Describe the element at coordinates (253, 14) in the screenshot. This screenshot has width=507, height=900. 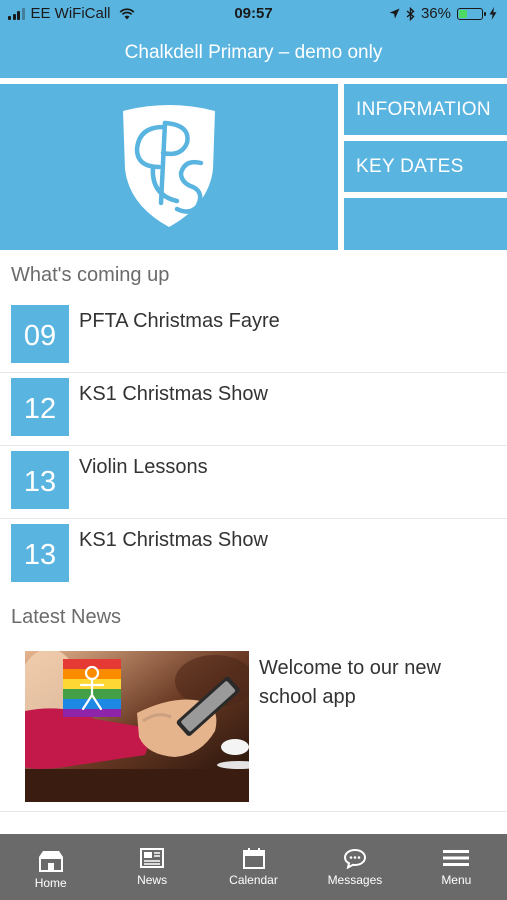
I see `status-bar: EE WiFiCall 09:57 36%` at that location.